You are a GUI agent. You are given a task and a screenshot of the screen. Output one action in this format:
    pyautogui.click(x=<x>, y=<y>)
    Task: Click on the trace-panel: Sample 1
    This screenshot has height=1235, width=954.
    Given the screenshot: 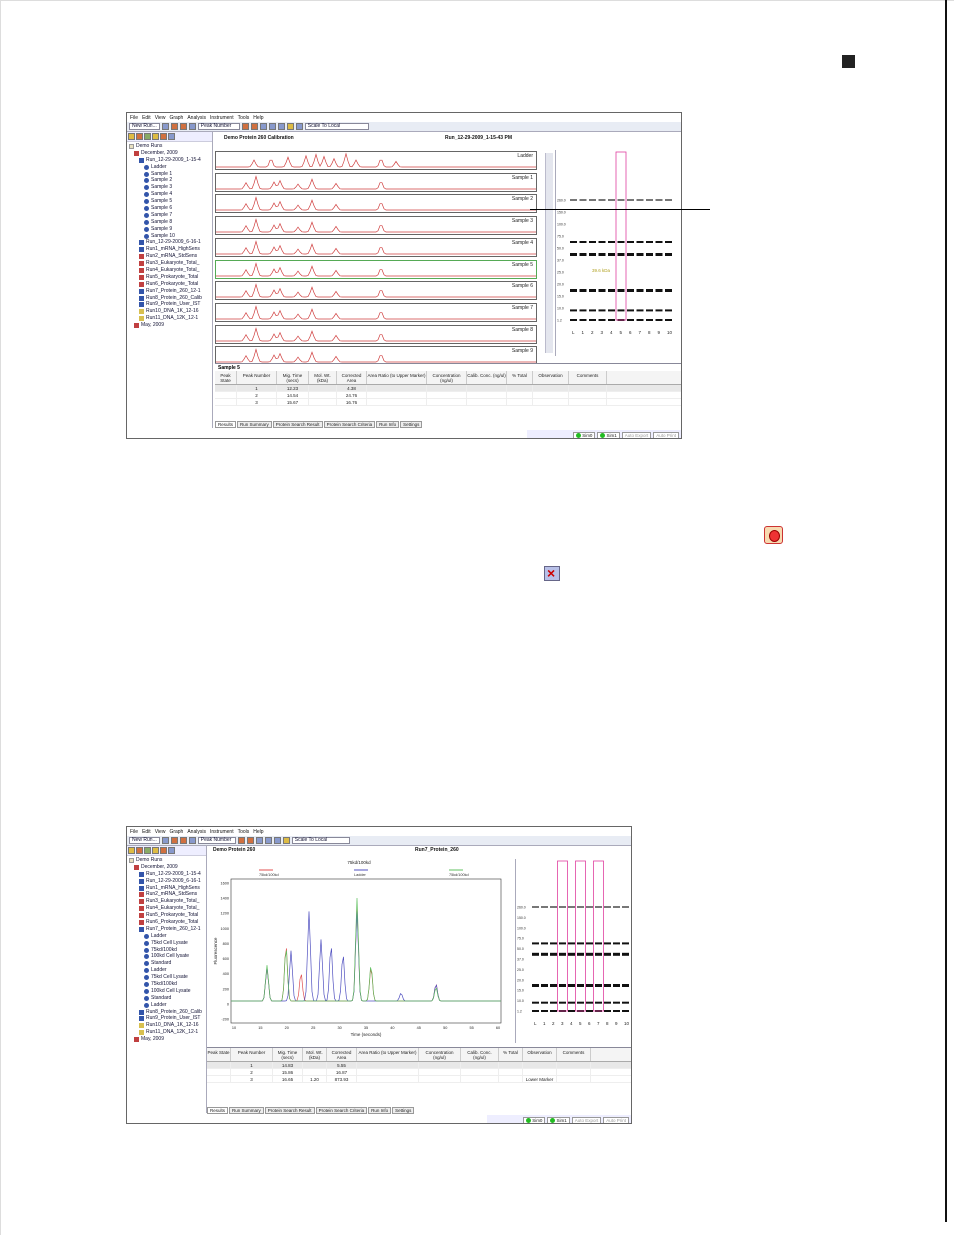 What is the action you would take?
    pyautogui.click(x=376, y=182)
    